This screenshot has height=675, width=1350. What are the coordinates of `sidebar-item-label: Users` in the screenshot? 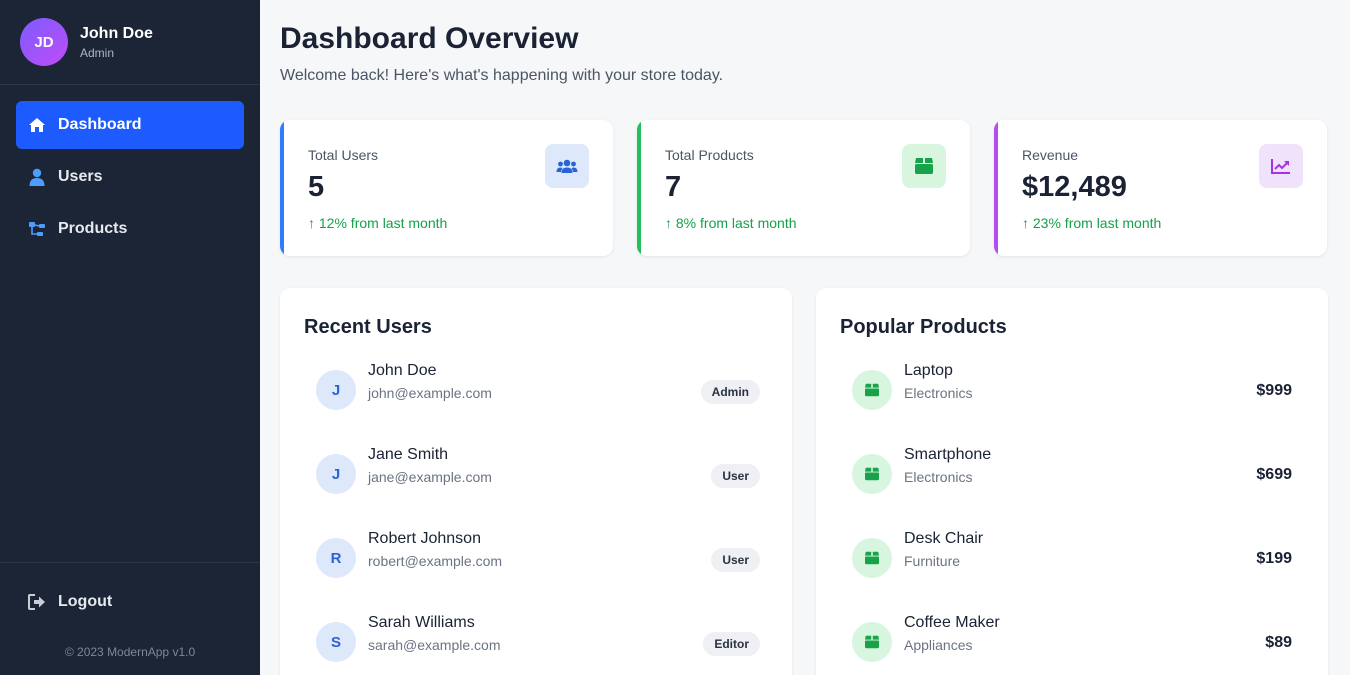 It's located at (80, 176).